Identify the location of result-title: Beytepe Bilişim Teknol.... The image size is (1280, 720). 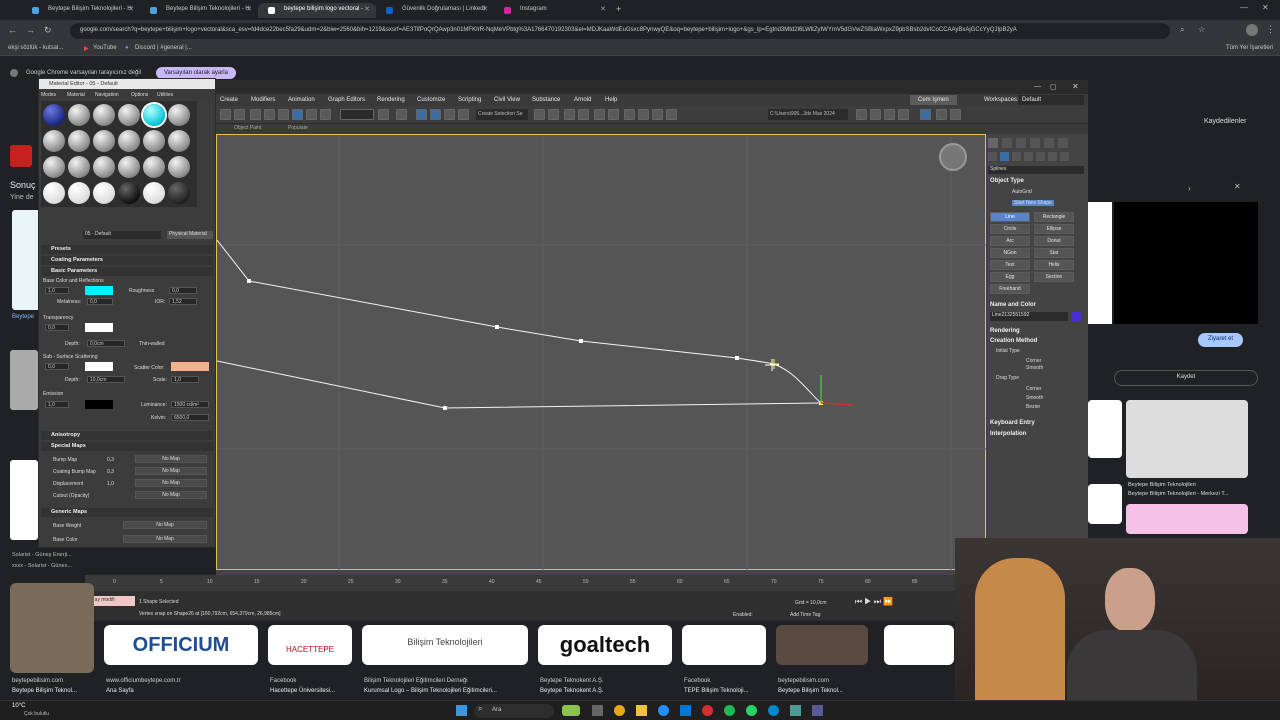
(810, 691).